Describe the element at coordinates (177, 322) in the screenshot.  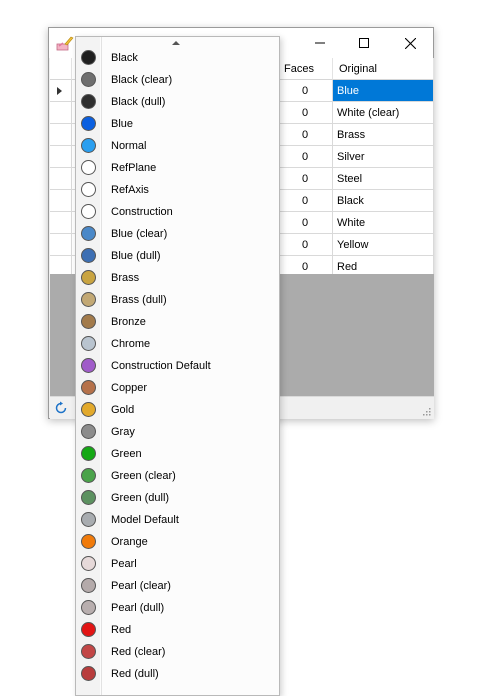
I see `dropdown-item: Bronze` at that location.